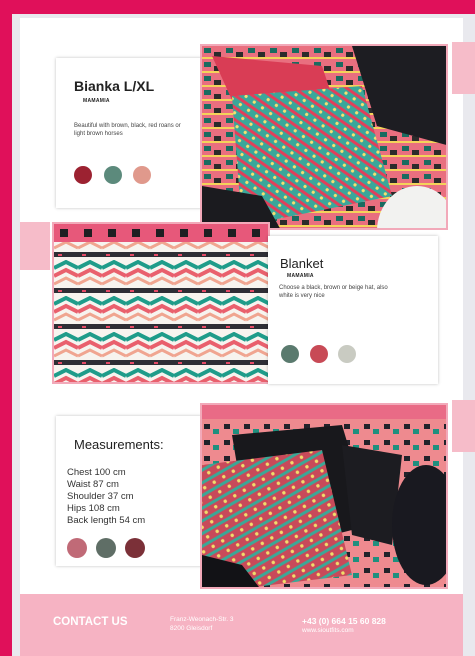  What do you see at coordinates (100, 496) in the screenshot?
I see `measurement-line: Shoulder 37 cm` at bounding box center [100, 496].